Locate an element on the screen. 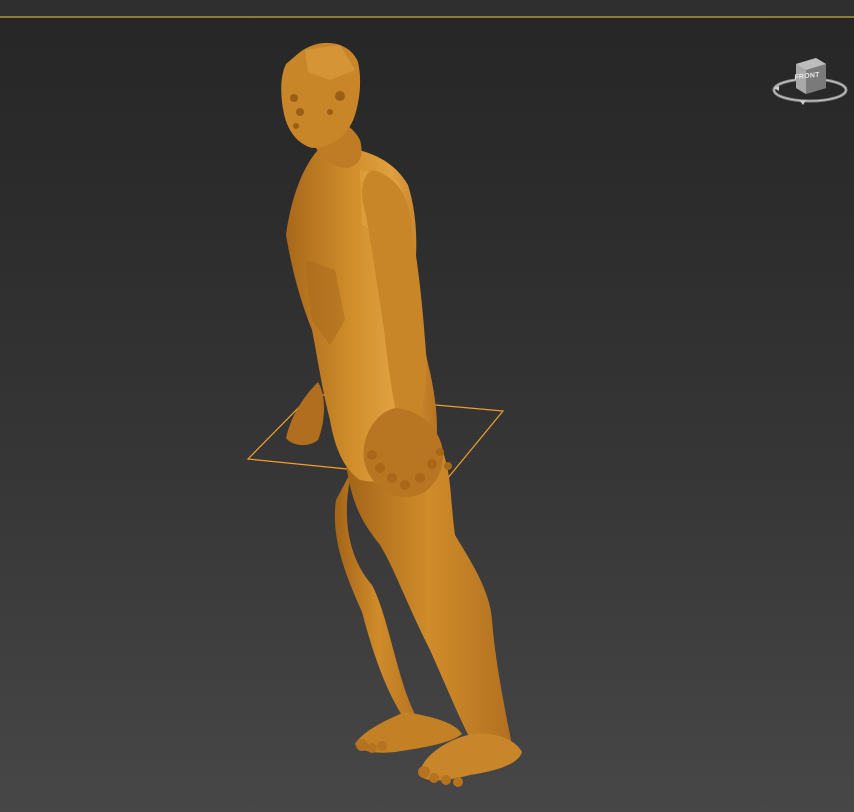 This screenshot has width=854, height=812. mesh-back-hand is located at coordinates (305, 414).